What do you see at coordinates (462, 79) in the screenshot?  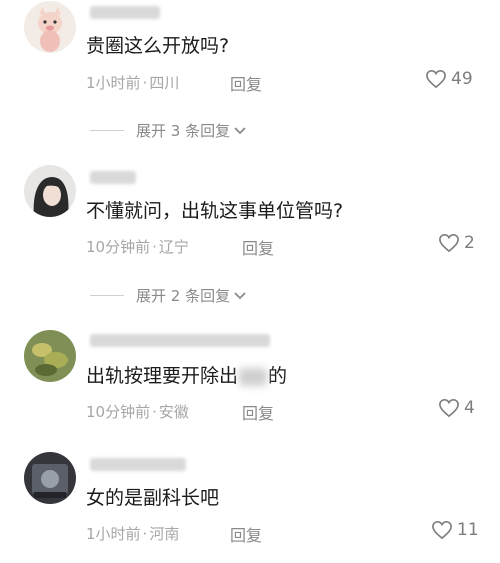 I see `like-count: 49` at bounding box center [462, 79].